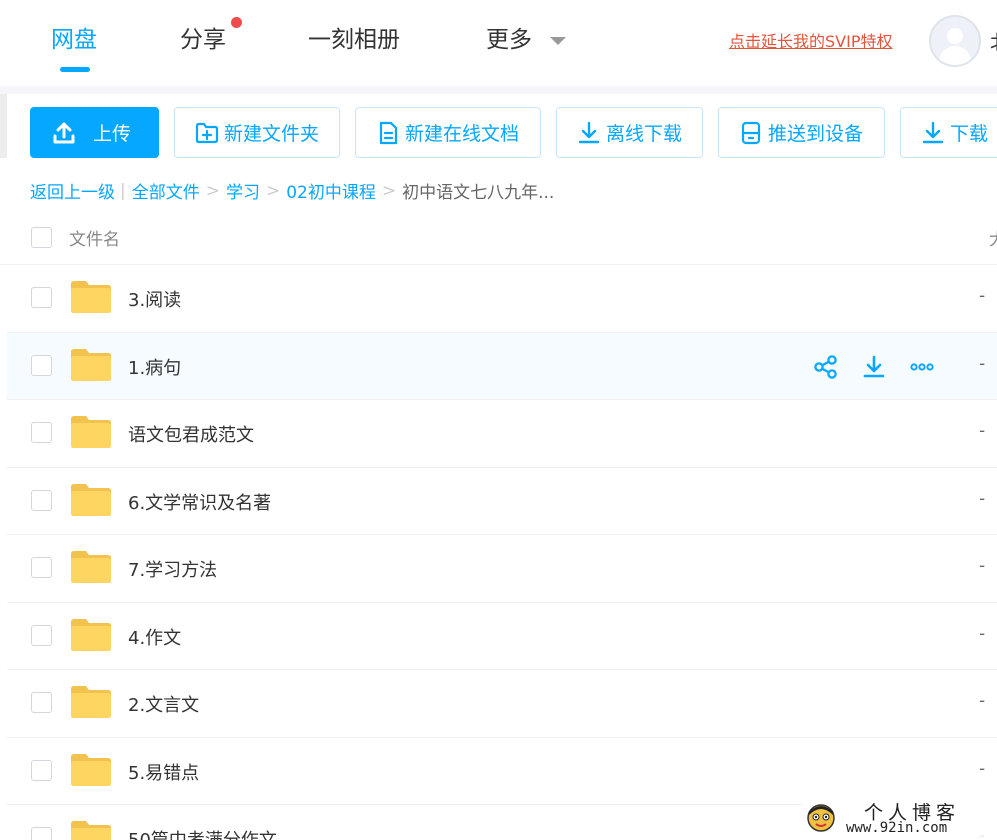 The image size is (997, 840). Describe the element at coordinates (75, 69) in the screenshot. I see `active-tab-indicator` at that location.